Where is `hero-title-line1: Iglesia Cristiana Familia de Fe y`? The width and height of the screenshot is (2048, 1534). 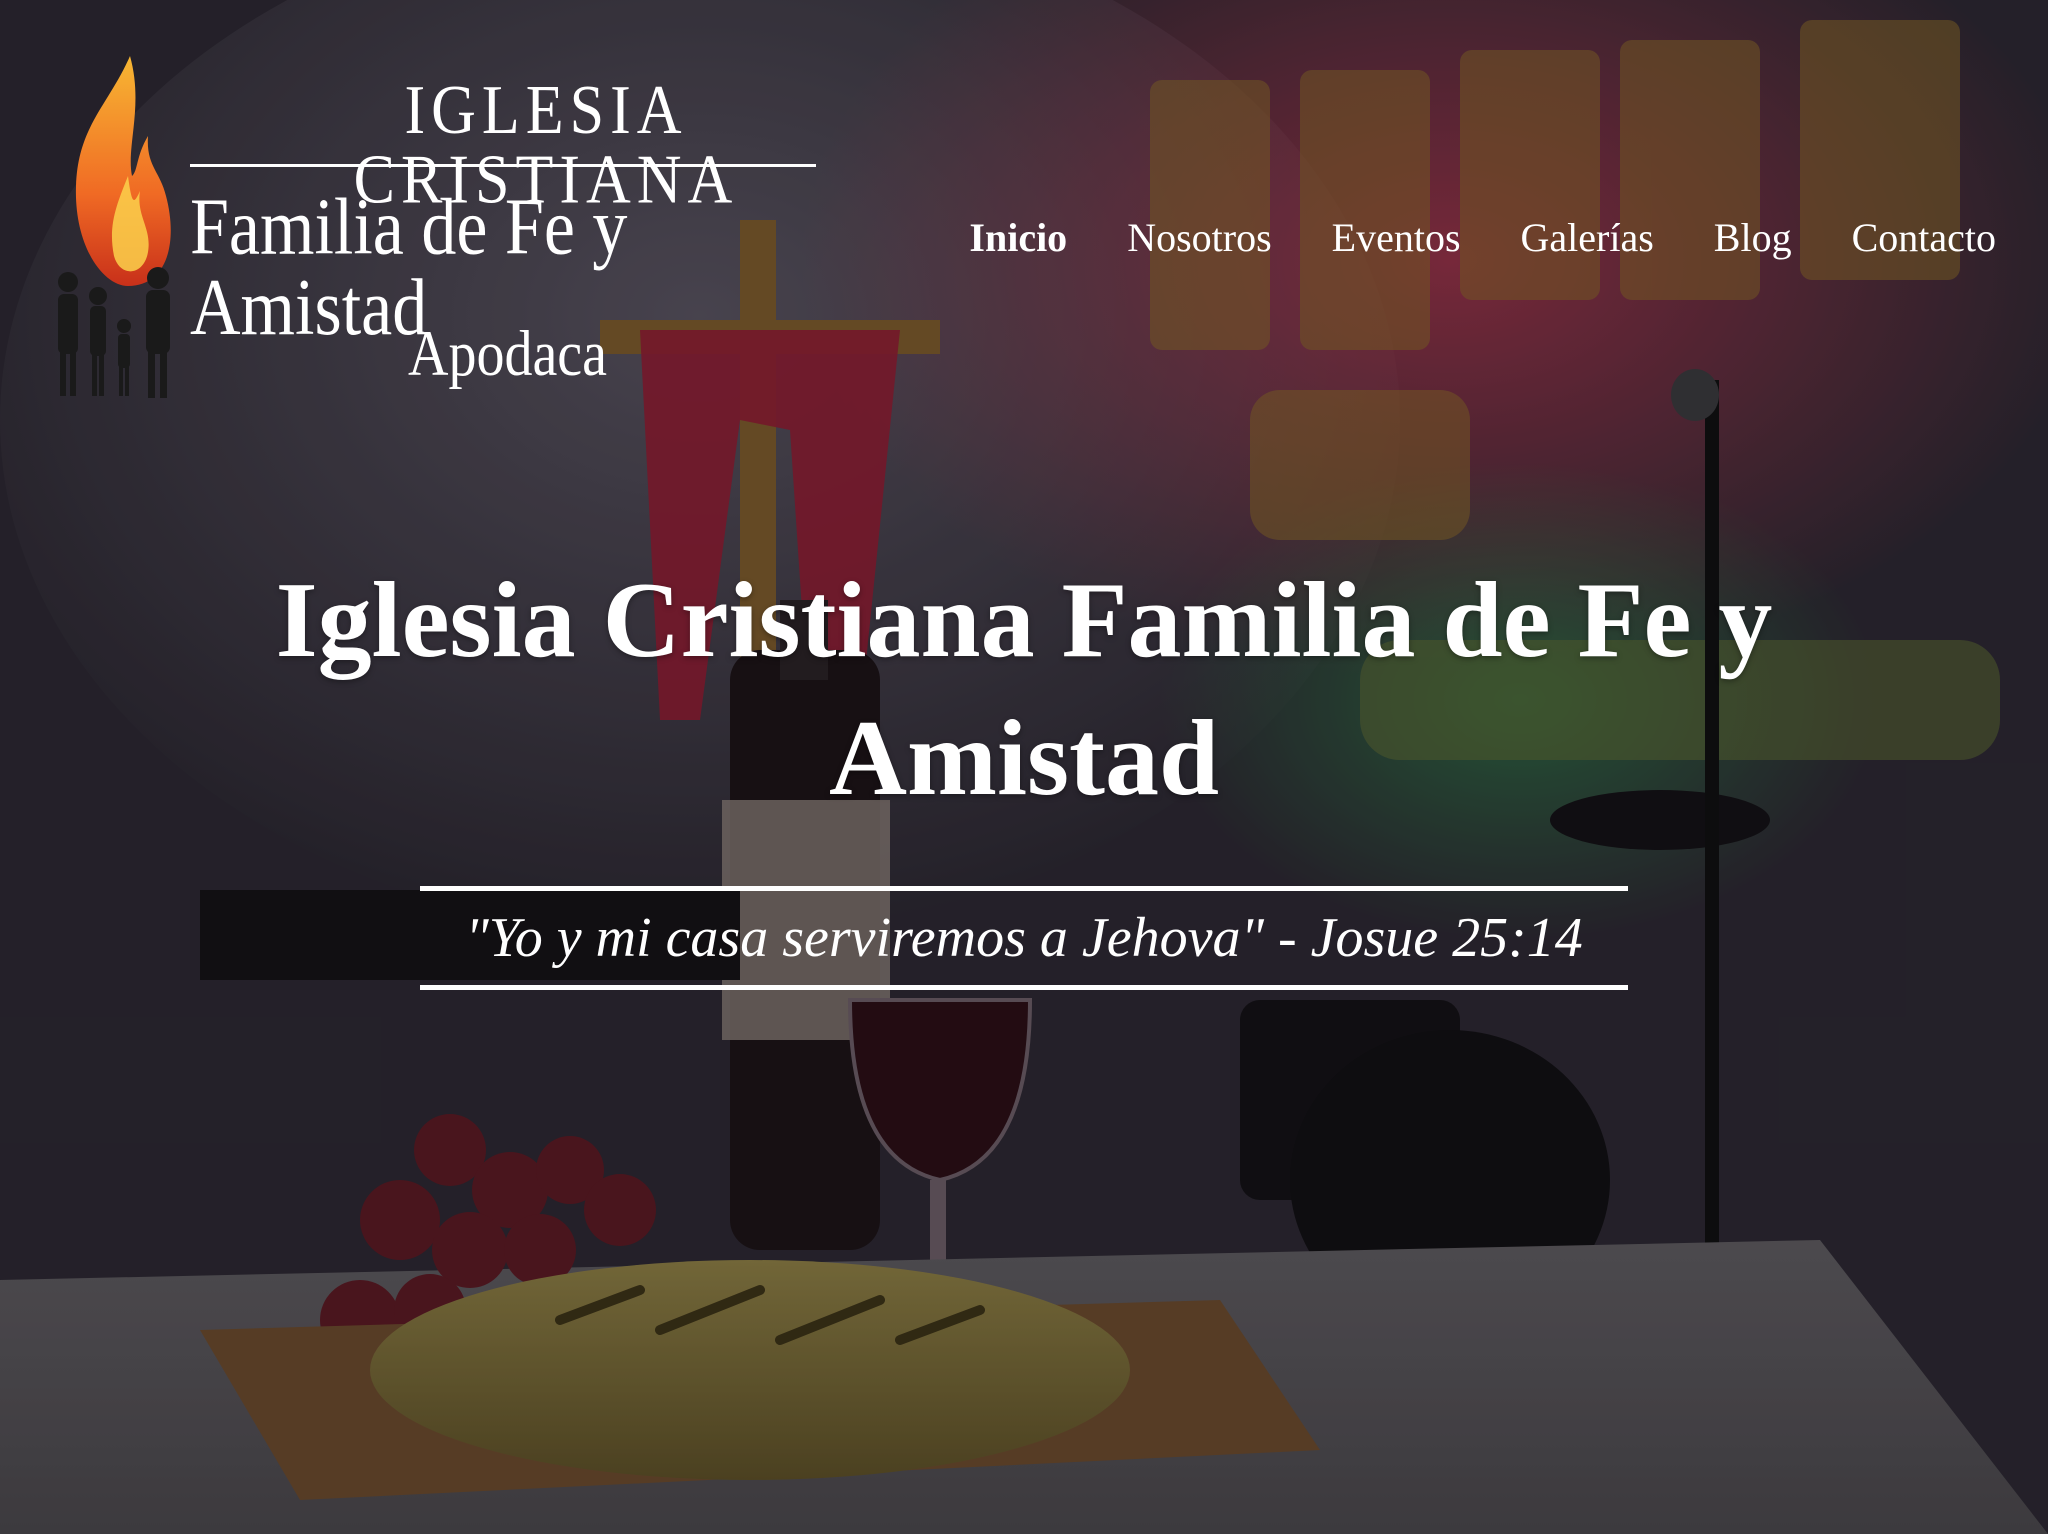 hero-title-line1: Iglesia Cristiana Familia de Fe y is located at coordinates (1024, 620).